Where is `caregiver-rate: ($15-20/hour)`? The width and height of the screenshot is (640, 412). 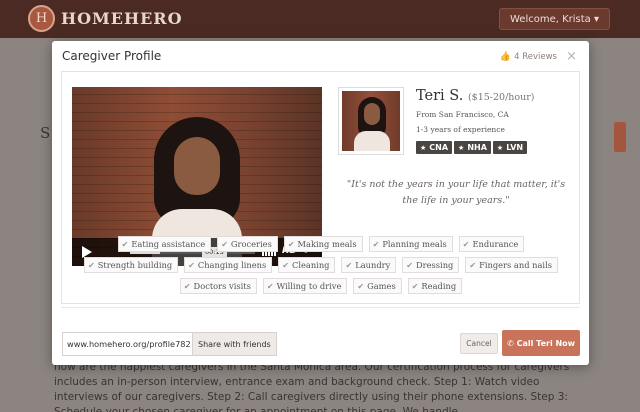 caregiver-rate: ($15-20/hour) is located at coordinates (501, 97).